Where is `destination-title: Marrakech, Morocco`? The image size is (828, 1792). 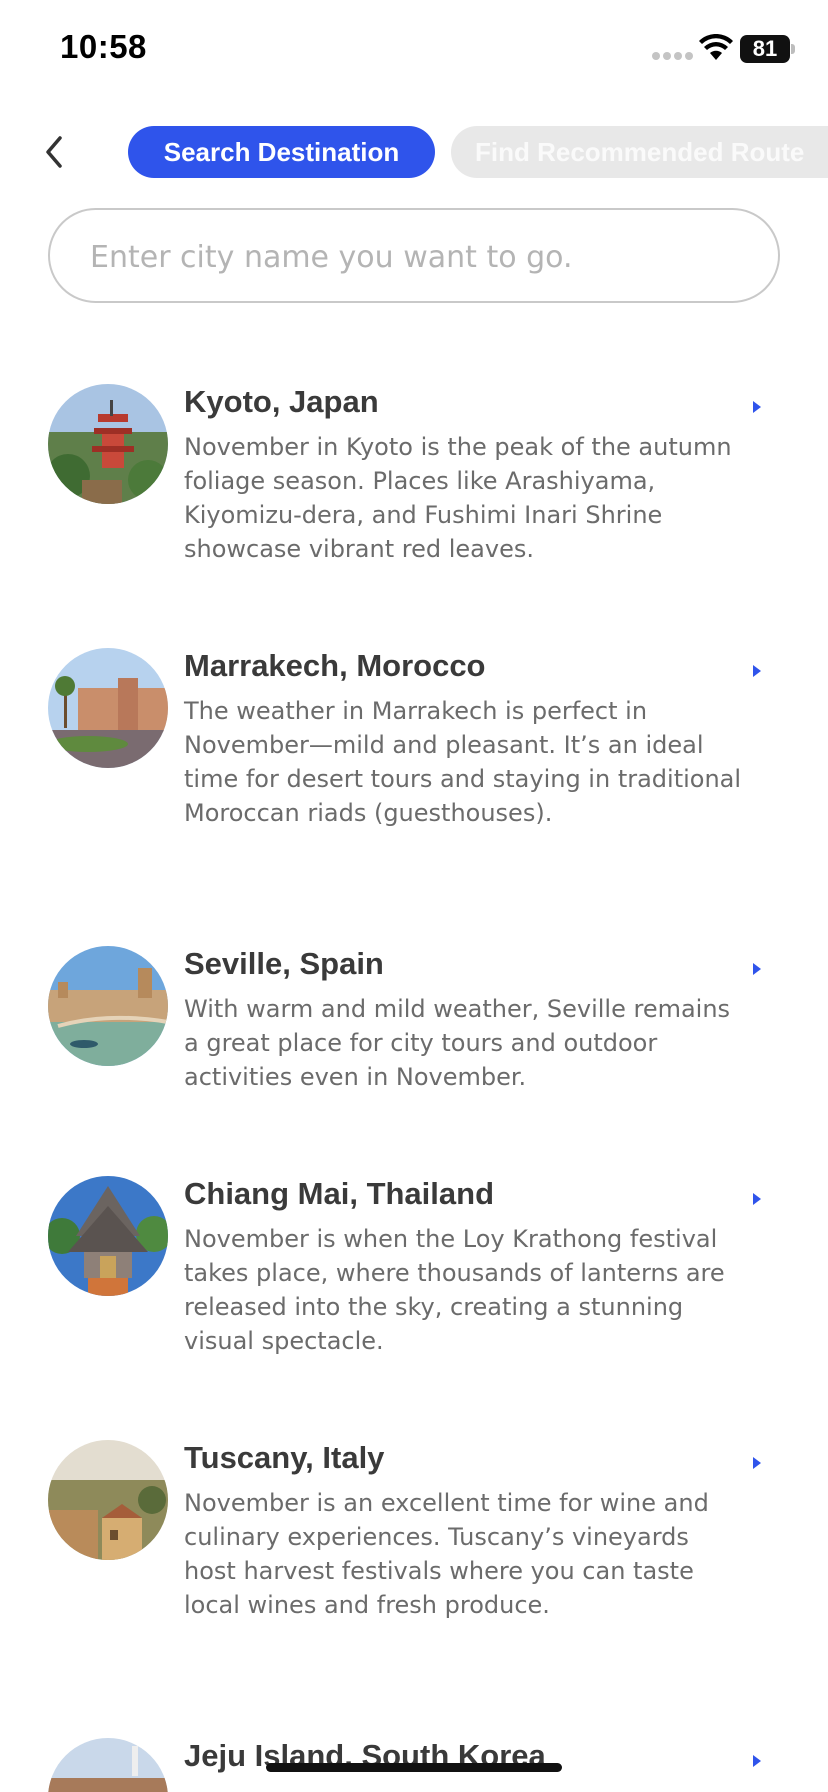
destination-title: Marrakech, Morocco is located at coordinates (335, 665).